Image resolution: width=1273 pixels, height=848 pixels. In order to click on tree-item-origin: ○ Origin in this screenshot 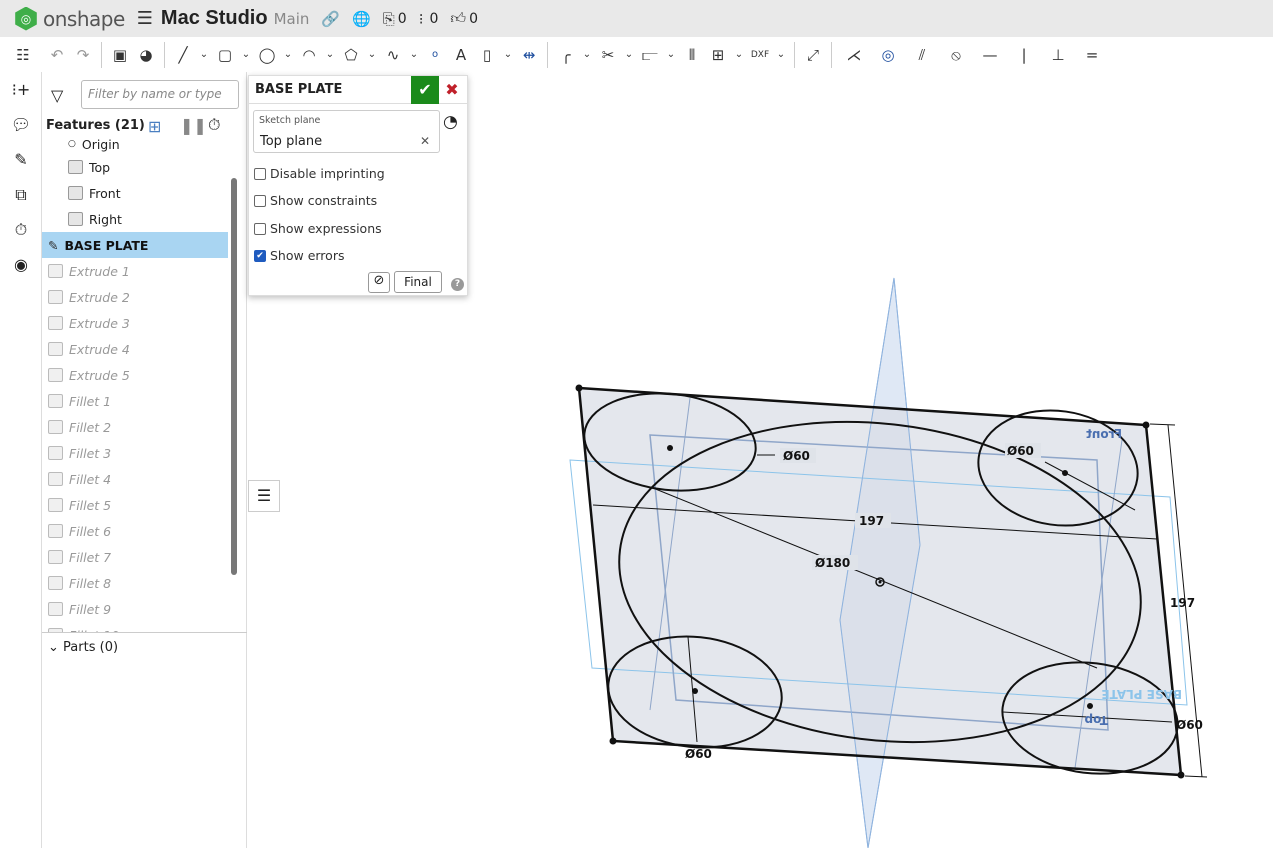, I will do `click(135, 144)`.